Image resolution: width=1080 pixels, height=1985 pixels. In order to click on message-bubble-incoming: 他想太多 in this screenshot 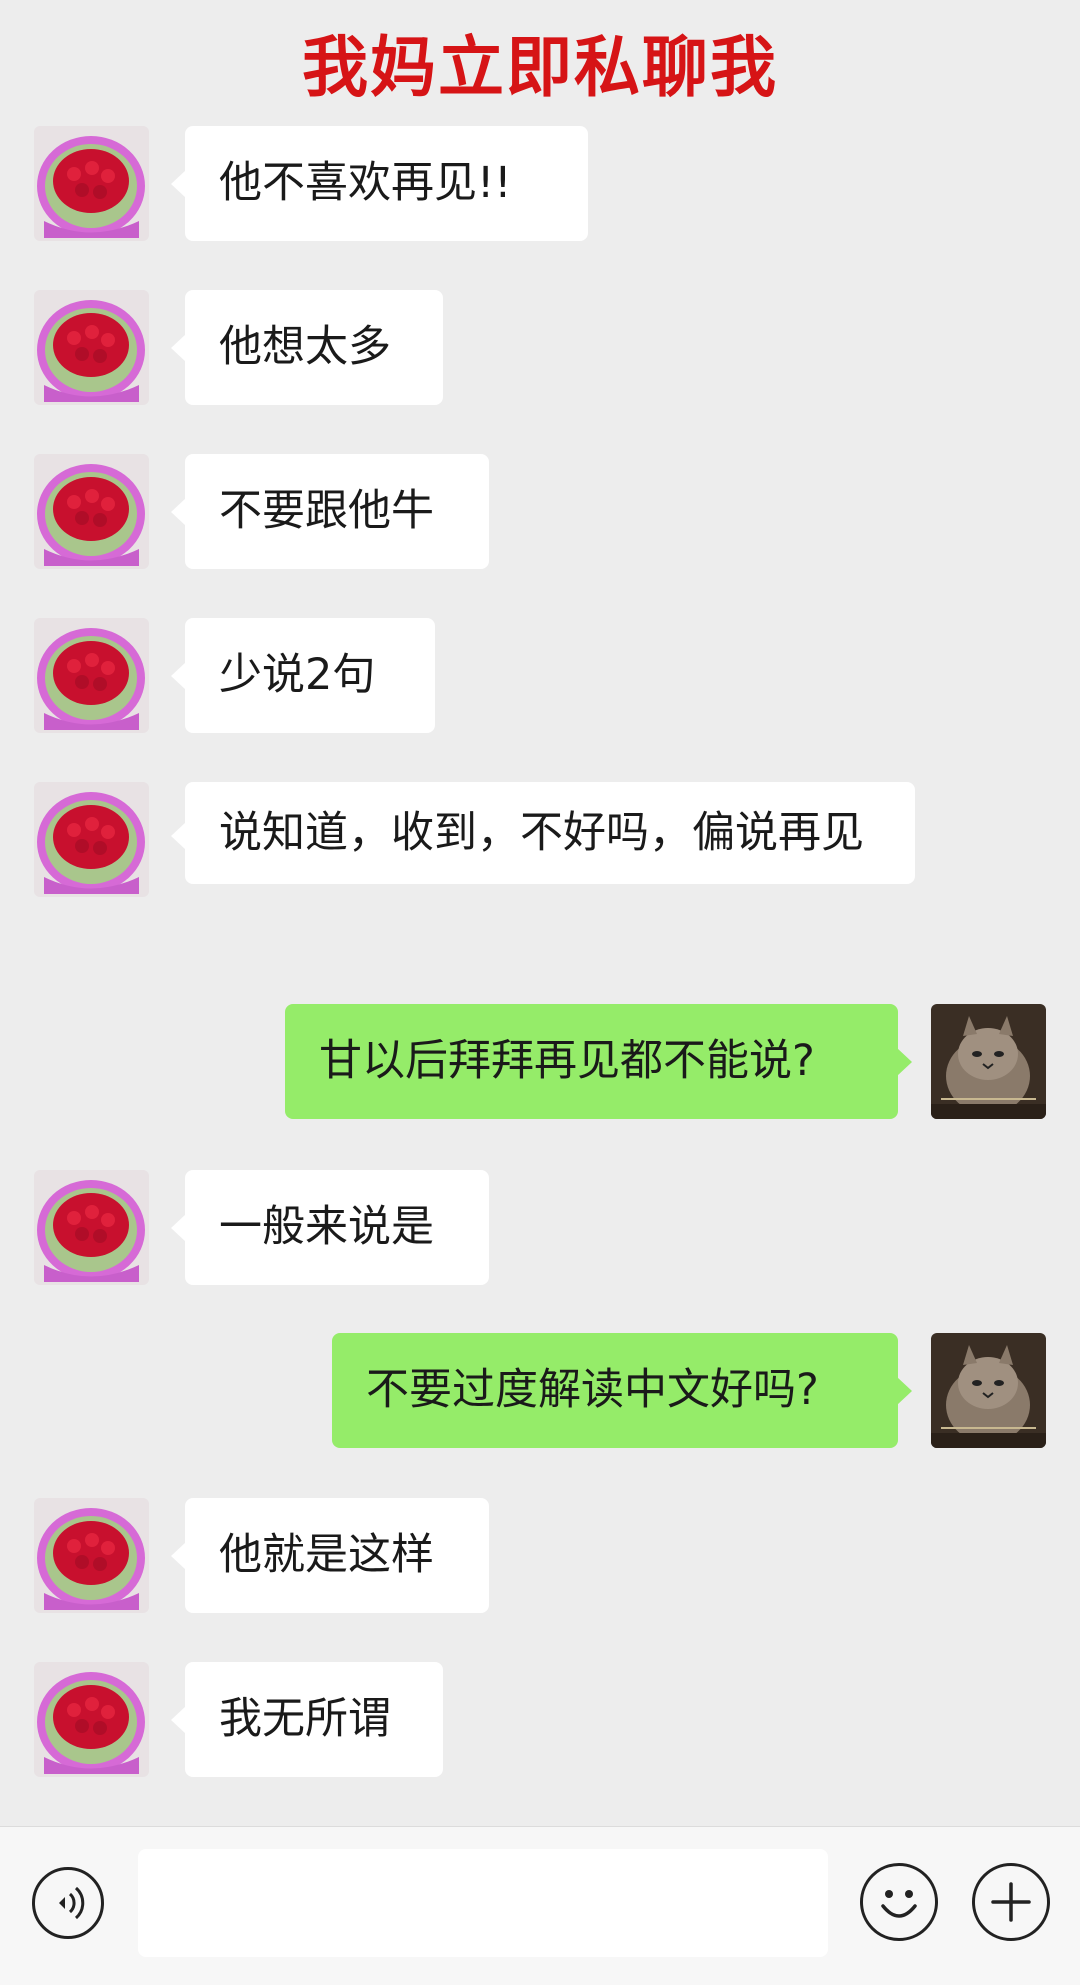, I will do `click(307, 347)`.